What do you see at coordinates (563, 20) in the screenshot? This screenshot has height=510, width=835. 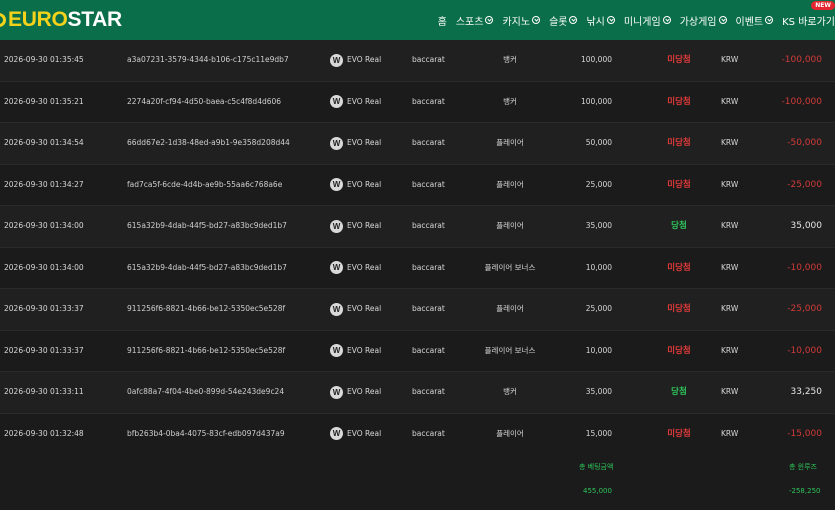 I see `nav-item-3: 슬롯` at bounding box center [563, 20].